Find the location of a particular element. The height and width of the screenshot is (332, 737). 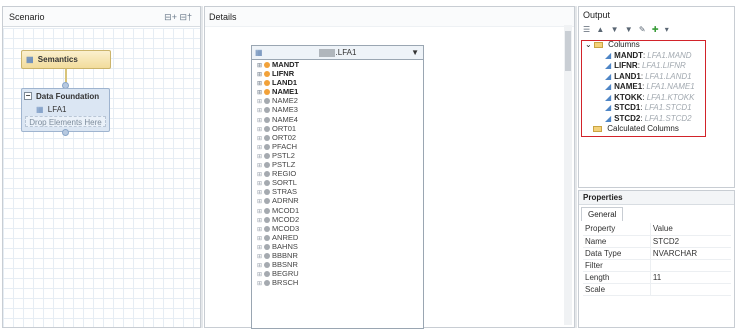

semantics-node: ▦ Semantics is located at coordinates (66, 59).